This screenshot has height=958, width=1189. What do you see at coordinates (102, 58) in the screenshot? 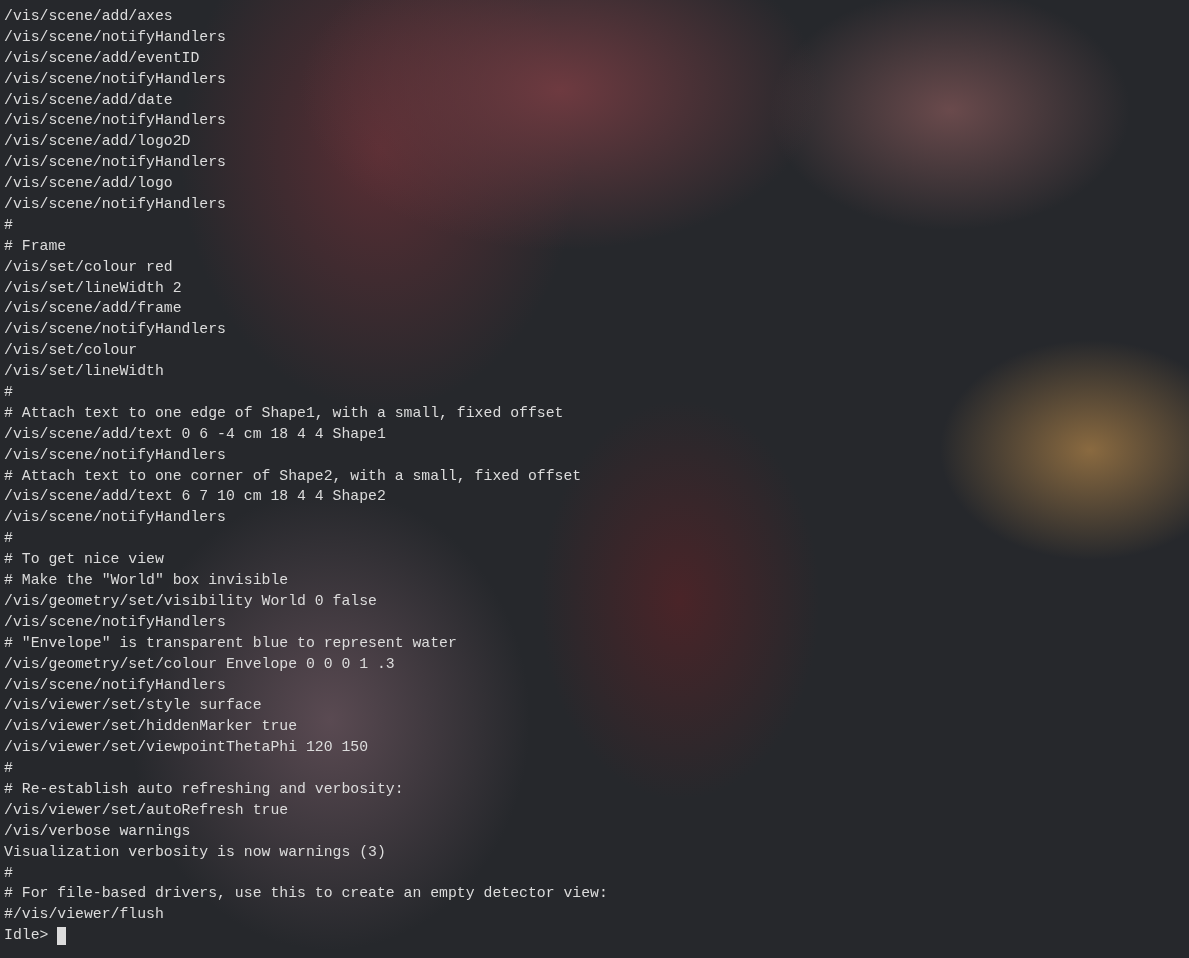
I see `output-line: /vis/scene/add/eventID` at bounding box center [102, 58].